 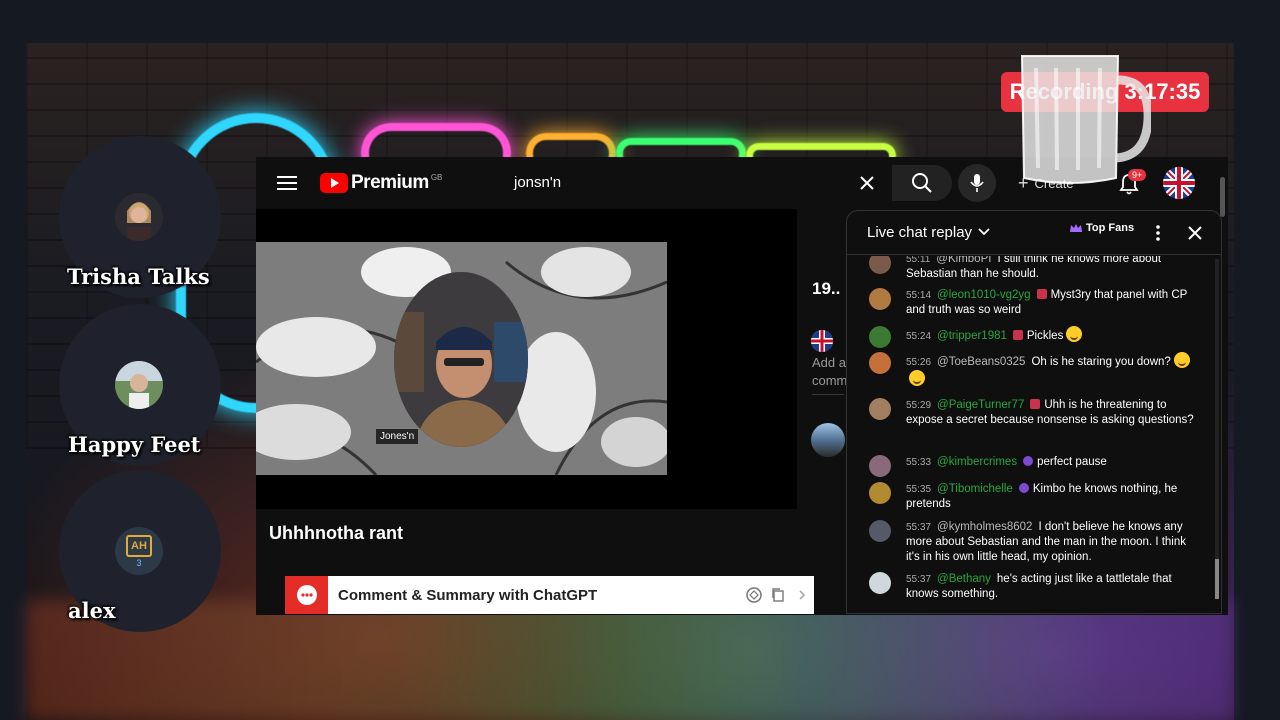 What do you see at coordinates (830, 380) in the screenshot?
I see `add-comment-line: comm` at bounding box center [830, 380].